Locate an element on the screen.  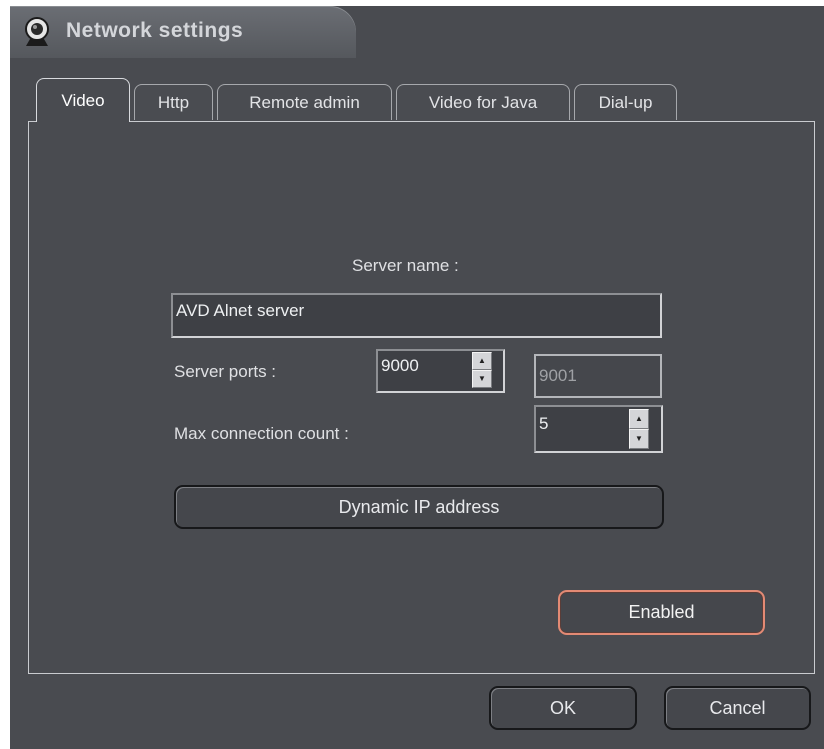
max-connection-value: 5 is located at coordinates (544, 423).